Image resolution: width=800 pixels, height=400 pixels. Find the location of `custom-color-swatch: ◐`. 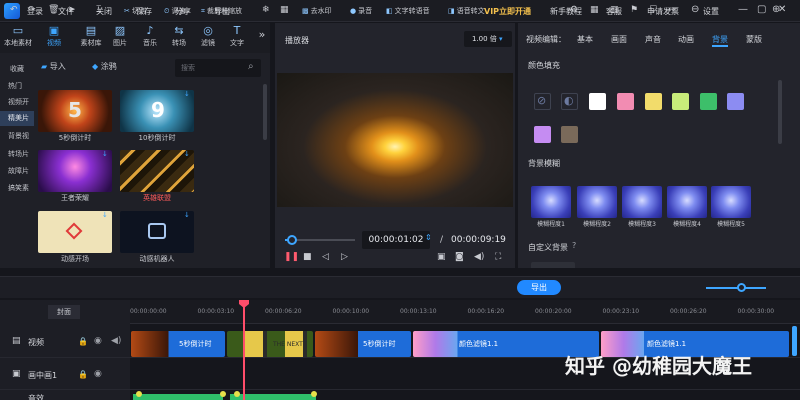

custom-color-swatch: ◐ is located at coordinates (569, 101).